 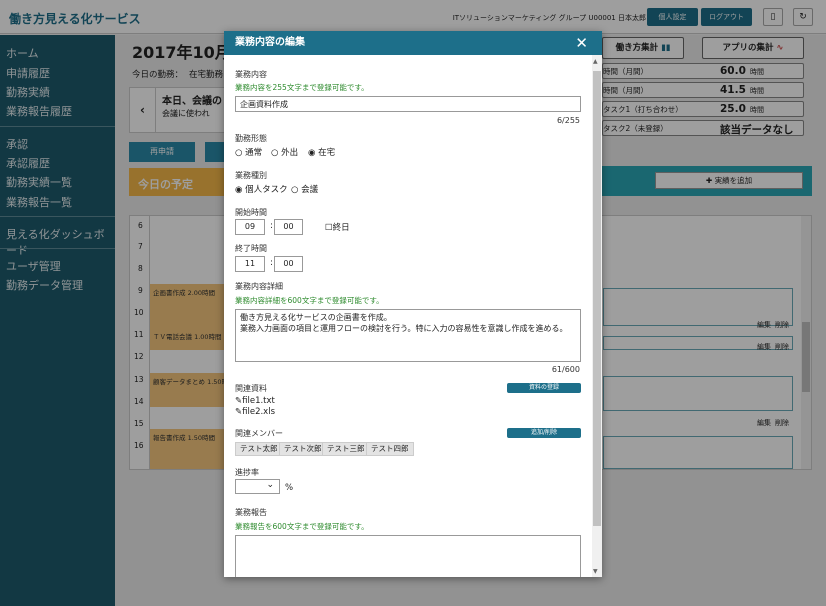 I want to click on scroll-down-icon: ▼, so click(x=595, y=571).